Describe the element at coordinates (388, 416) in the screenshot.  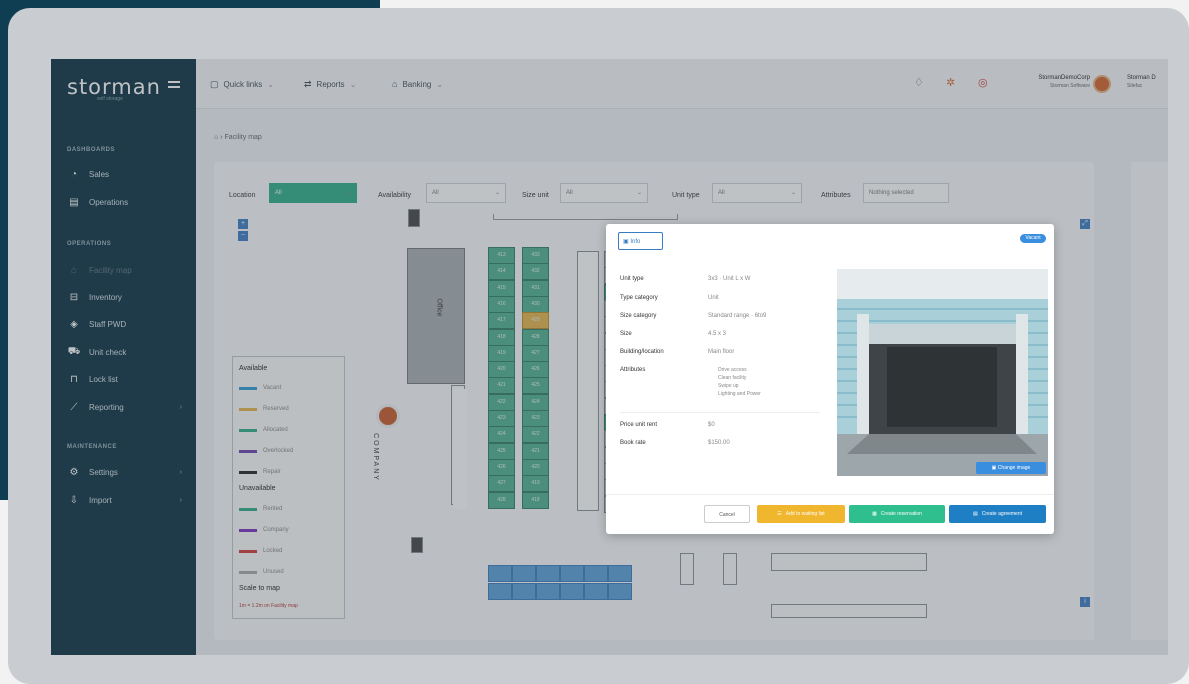
I see `company-logo` at that location.